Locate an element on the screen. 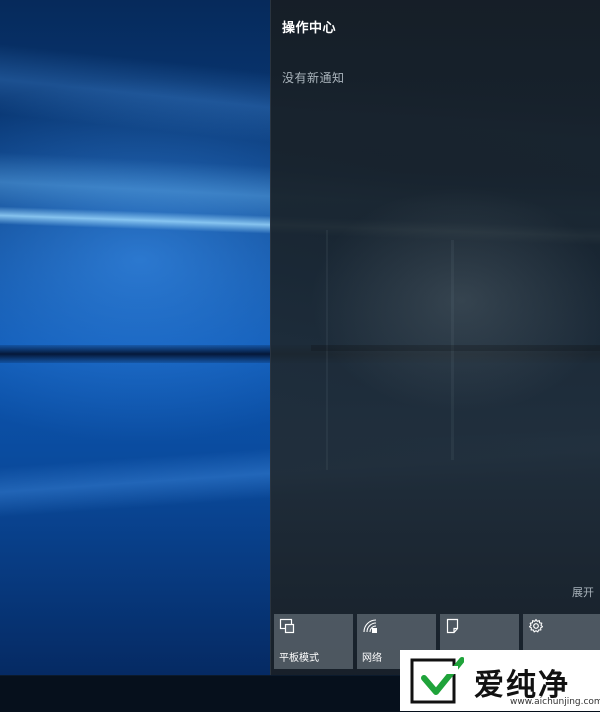 The height and width of the screenshot is (712, 600). network-icon is located at coordinates (370, 626).